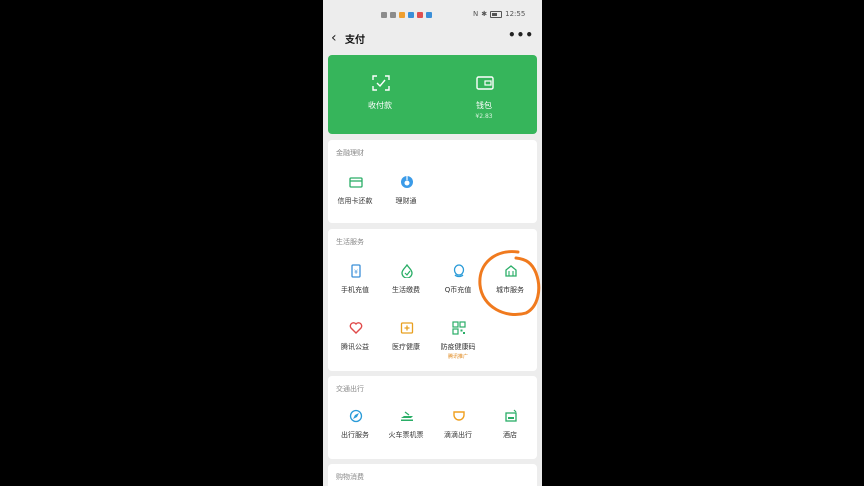 This screenshot has width=864, height=486. What do you see at coordinates (407, 416) in the screenshot?
I see `train-ticket-icon` at bounding box center [407, 416].